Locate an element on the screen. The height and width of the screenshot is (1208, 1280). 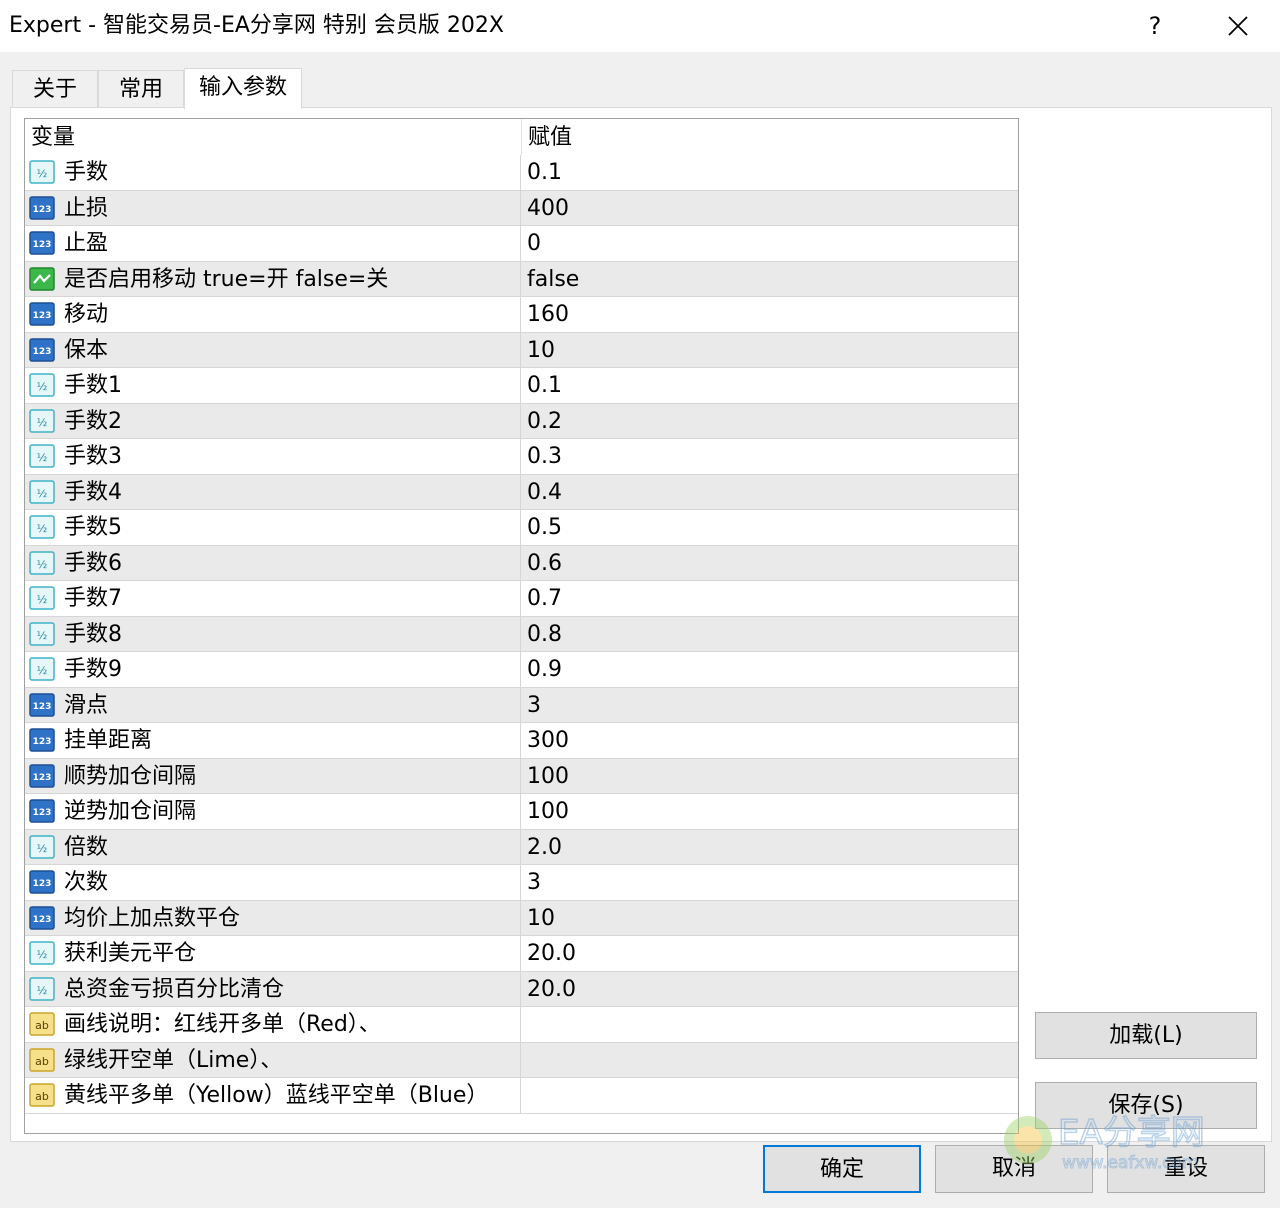
table-row: 是否启用移动 true=开 false=关 false is located at coordinates (521, 279).